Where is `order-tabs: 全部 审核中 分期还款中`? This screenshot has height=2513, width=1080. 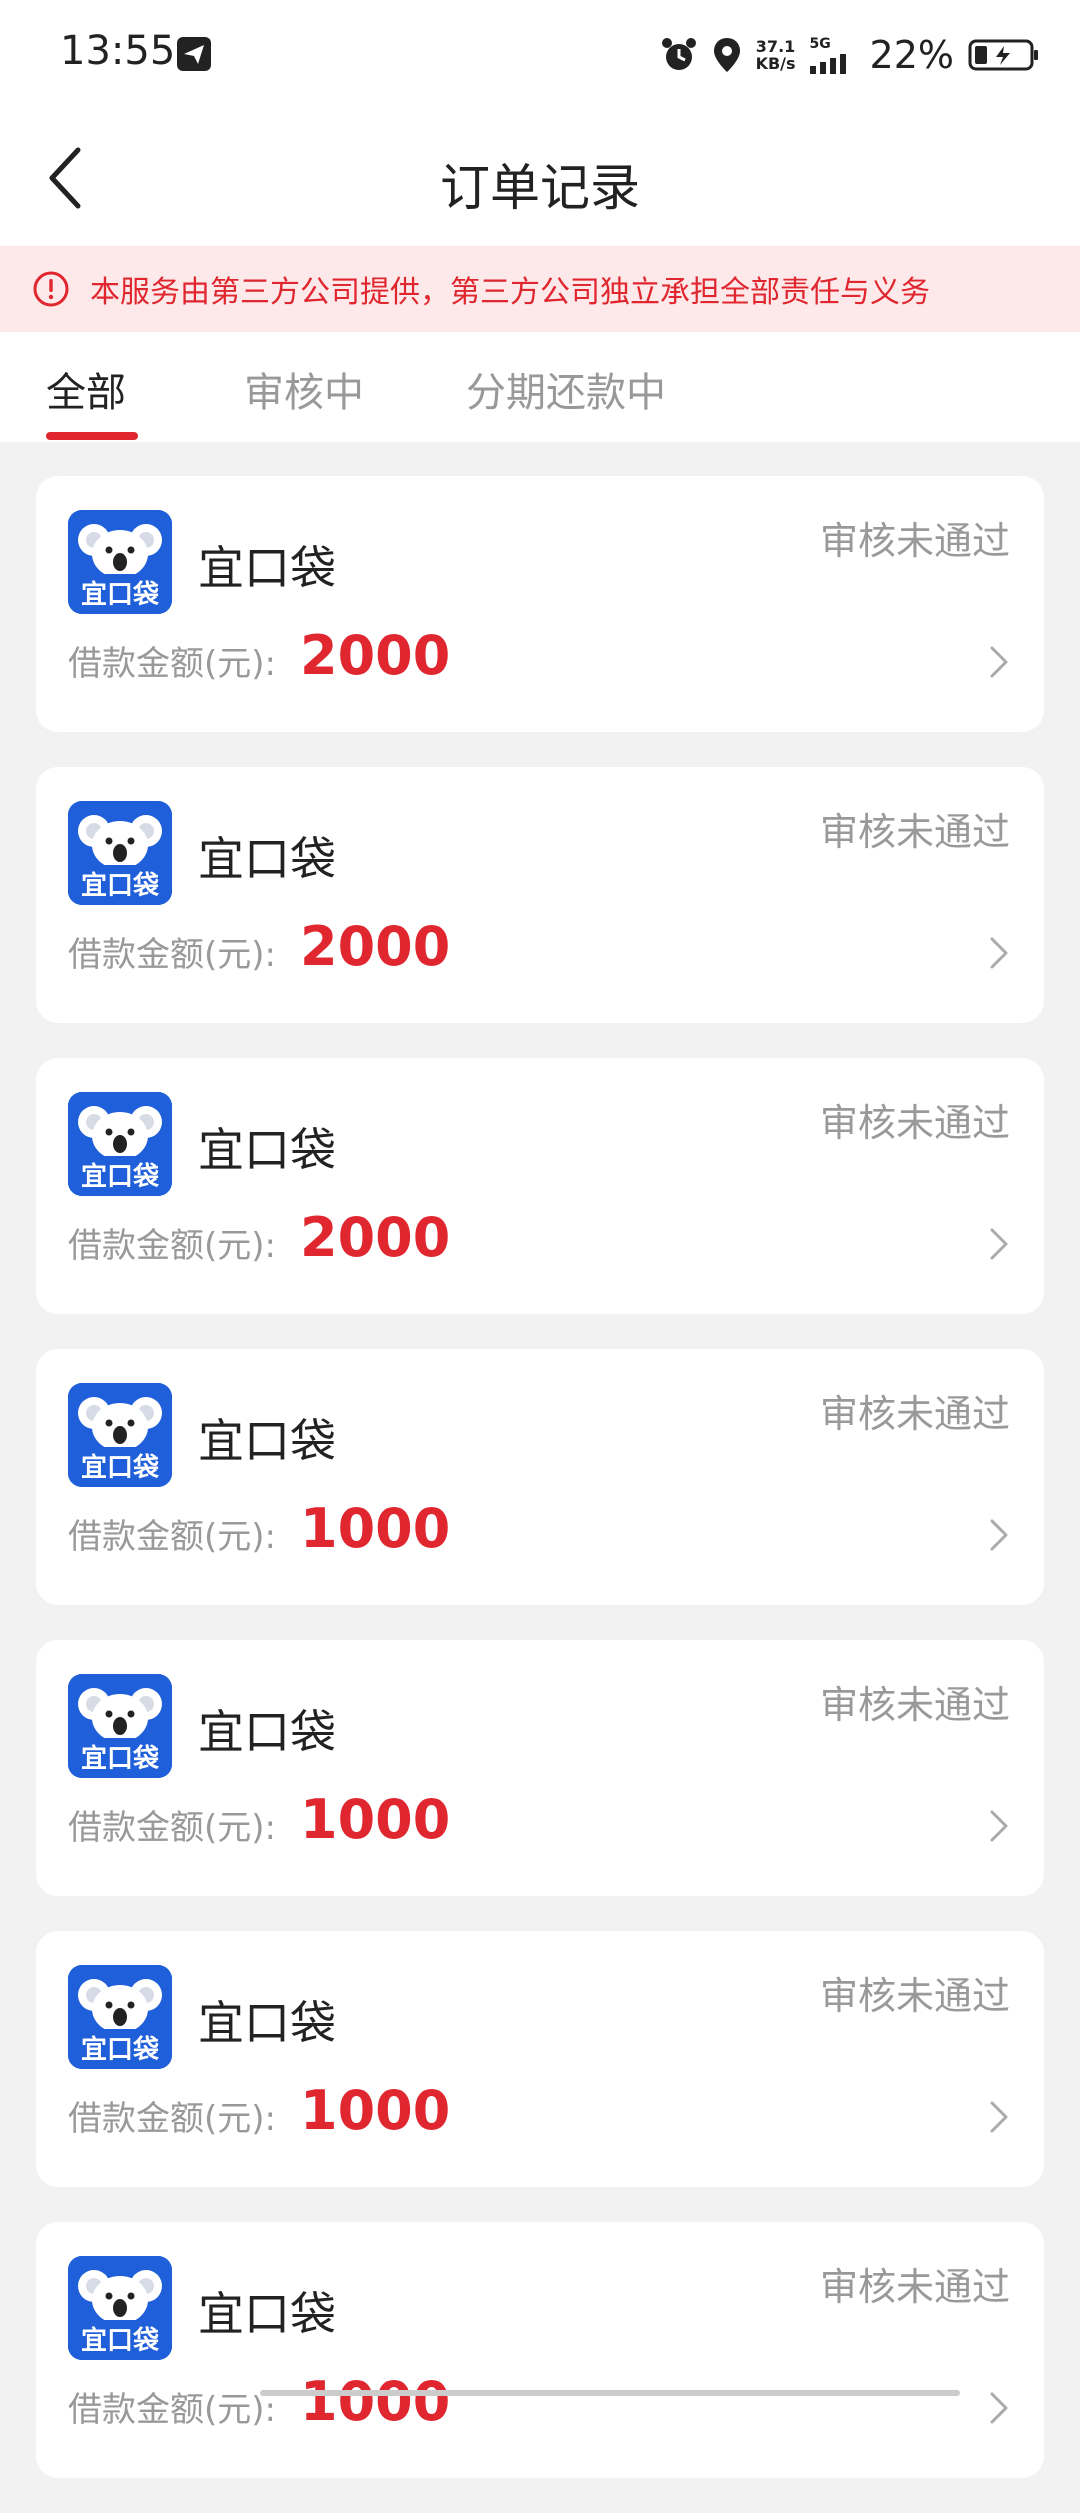
order-tabs: 全部 审核中 分期还款中 is located at coordinates (540, 387).